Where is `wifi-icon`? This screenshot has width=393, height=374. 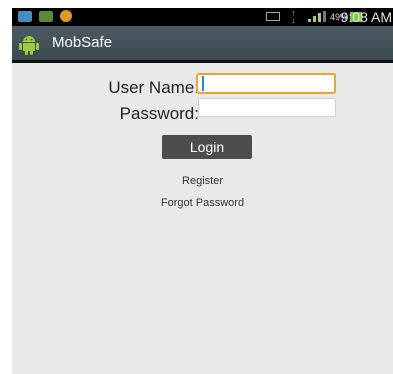 wifi-icon is located at coordinates (25, 16).